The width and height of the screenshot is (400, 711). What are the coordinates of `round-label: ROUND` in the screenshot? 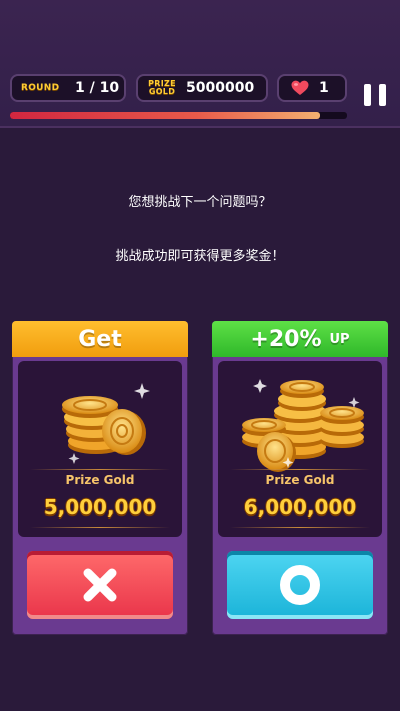 It's located at (40, 88).